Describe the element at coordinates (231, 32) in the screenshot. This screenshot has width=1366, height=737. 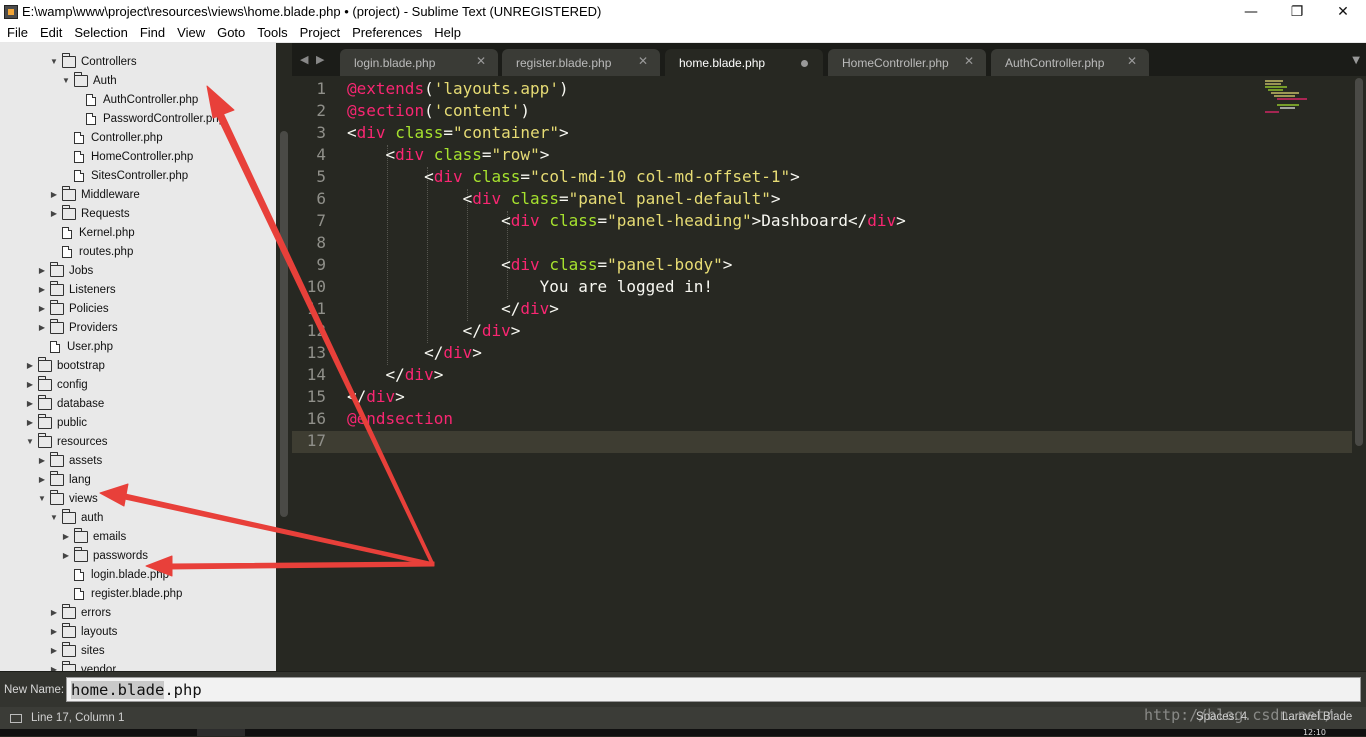
I see `menu-goto: Goto` at that location.